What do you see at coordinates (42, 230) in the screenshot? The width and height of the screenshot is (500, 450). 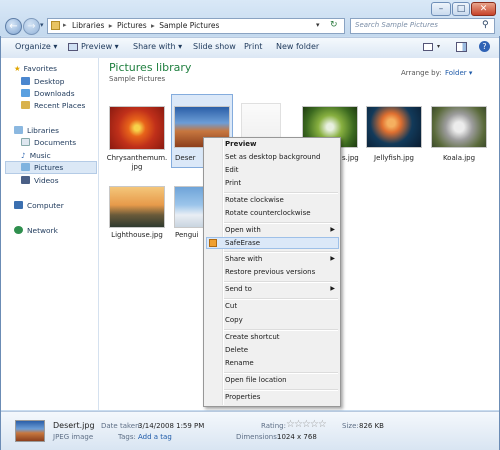 I see `sidebar-item-label: Network` at bounding box center [42, 230].